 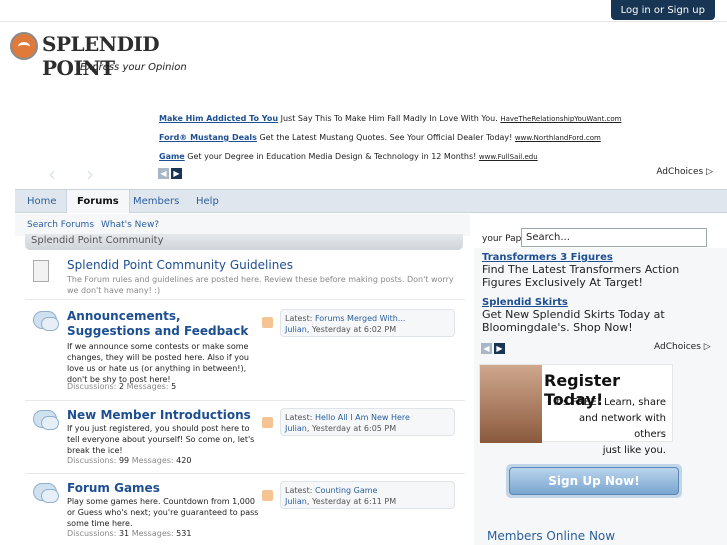 I want to click on login-signup-button: Log in or Sign up, so click(x=662, y=10).